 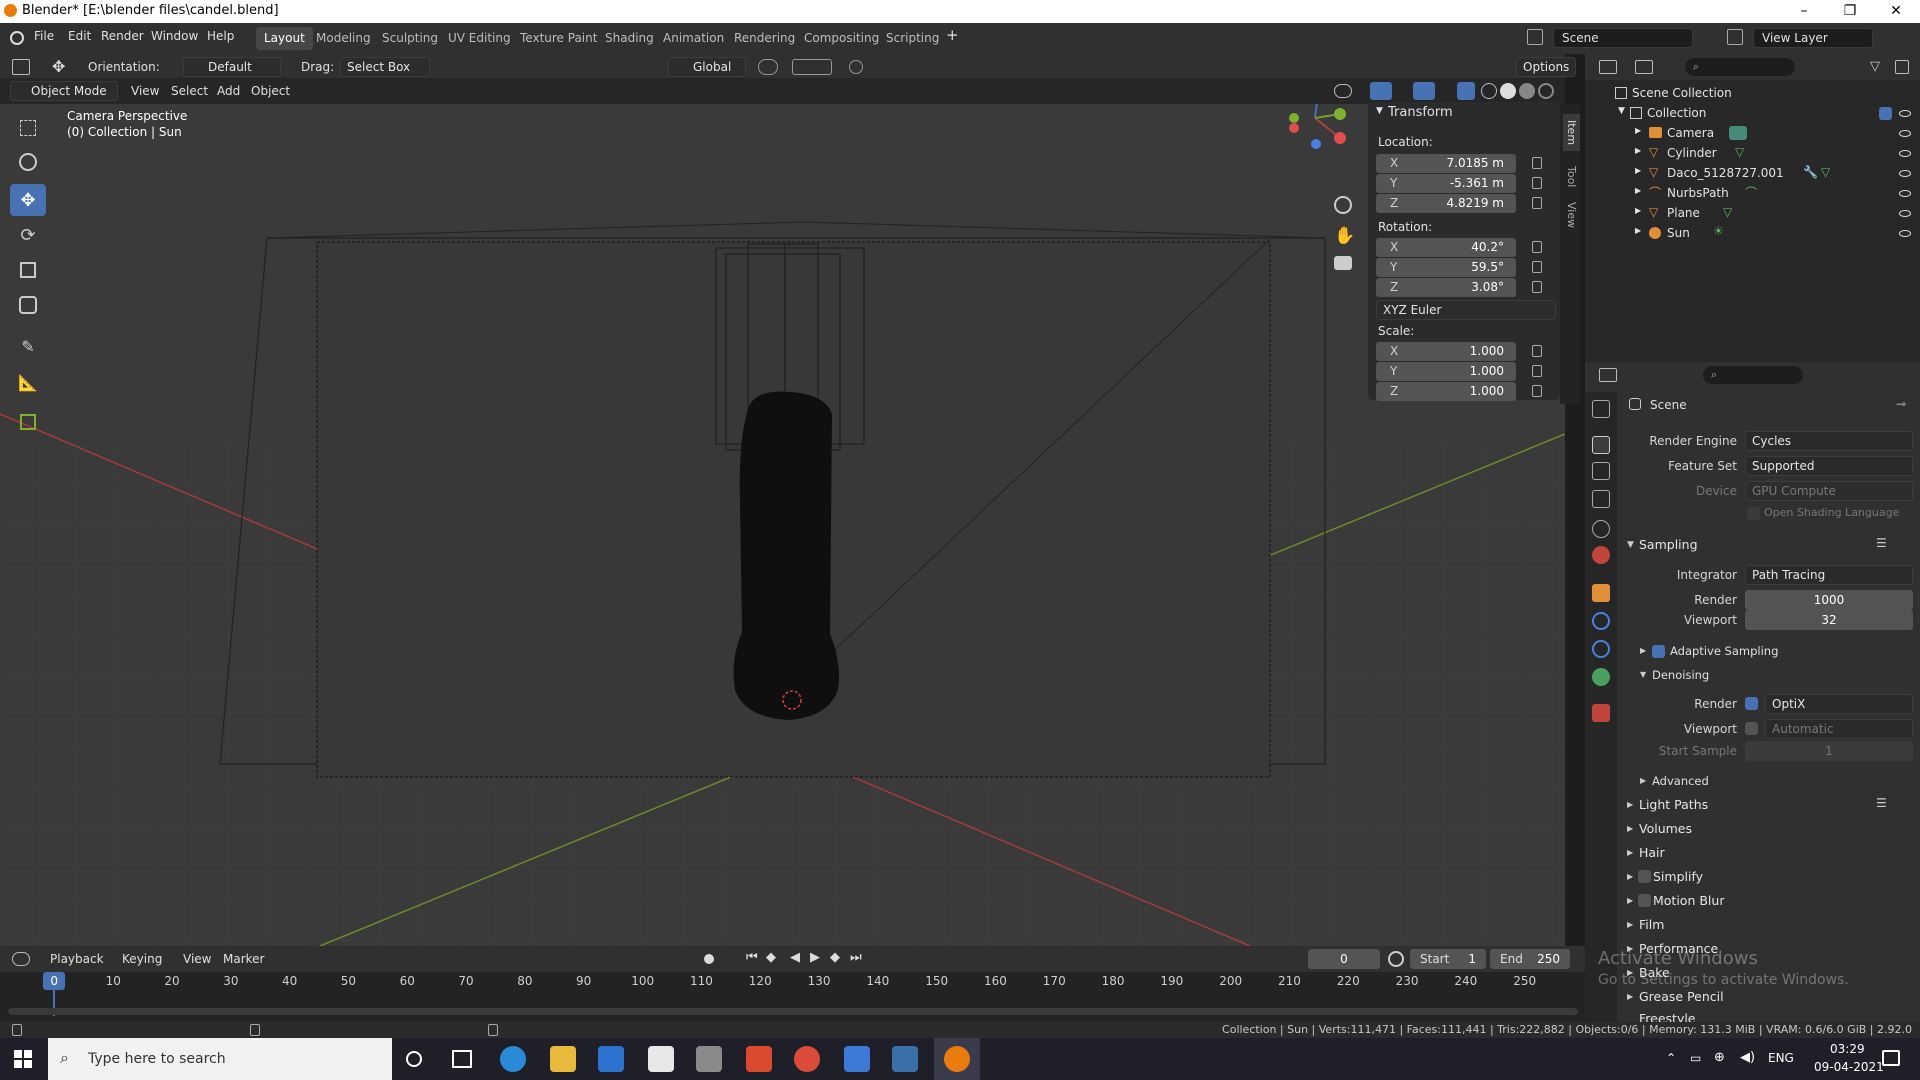 I want to click on volumes-section: Volumes, so click(x=1665, y=828).